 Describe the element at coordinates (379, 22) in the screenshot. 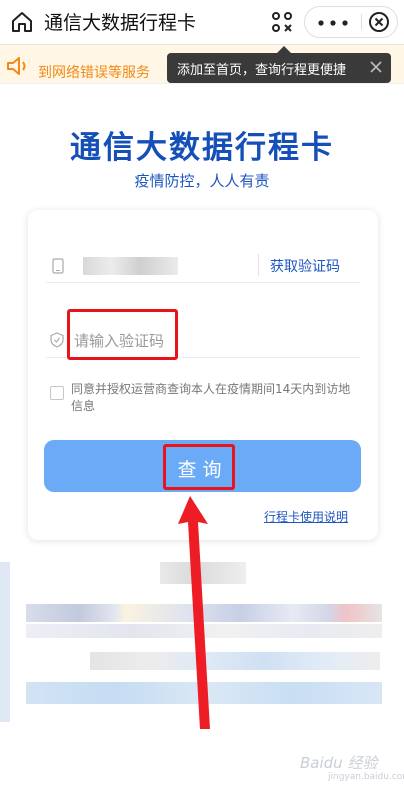

I see `close-icon` at that location.